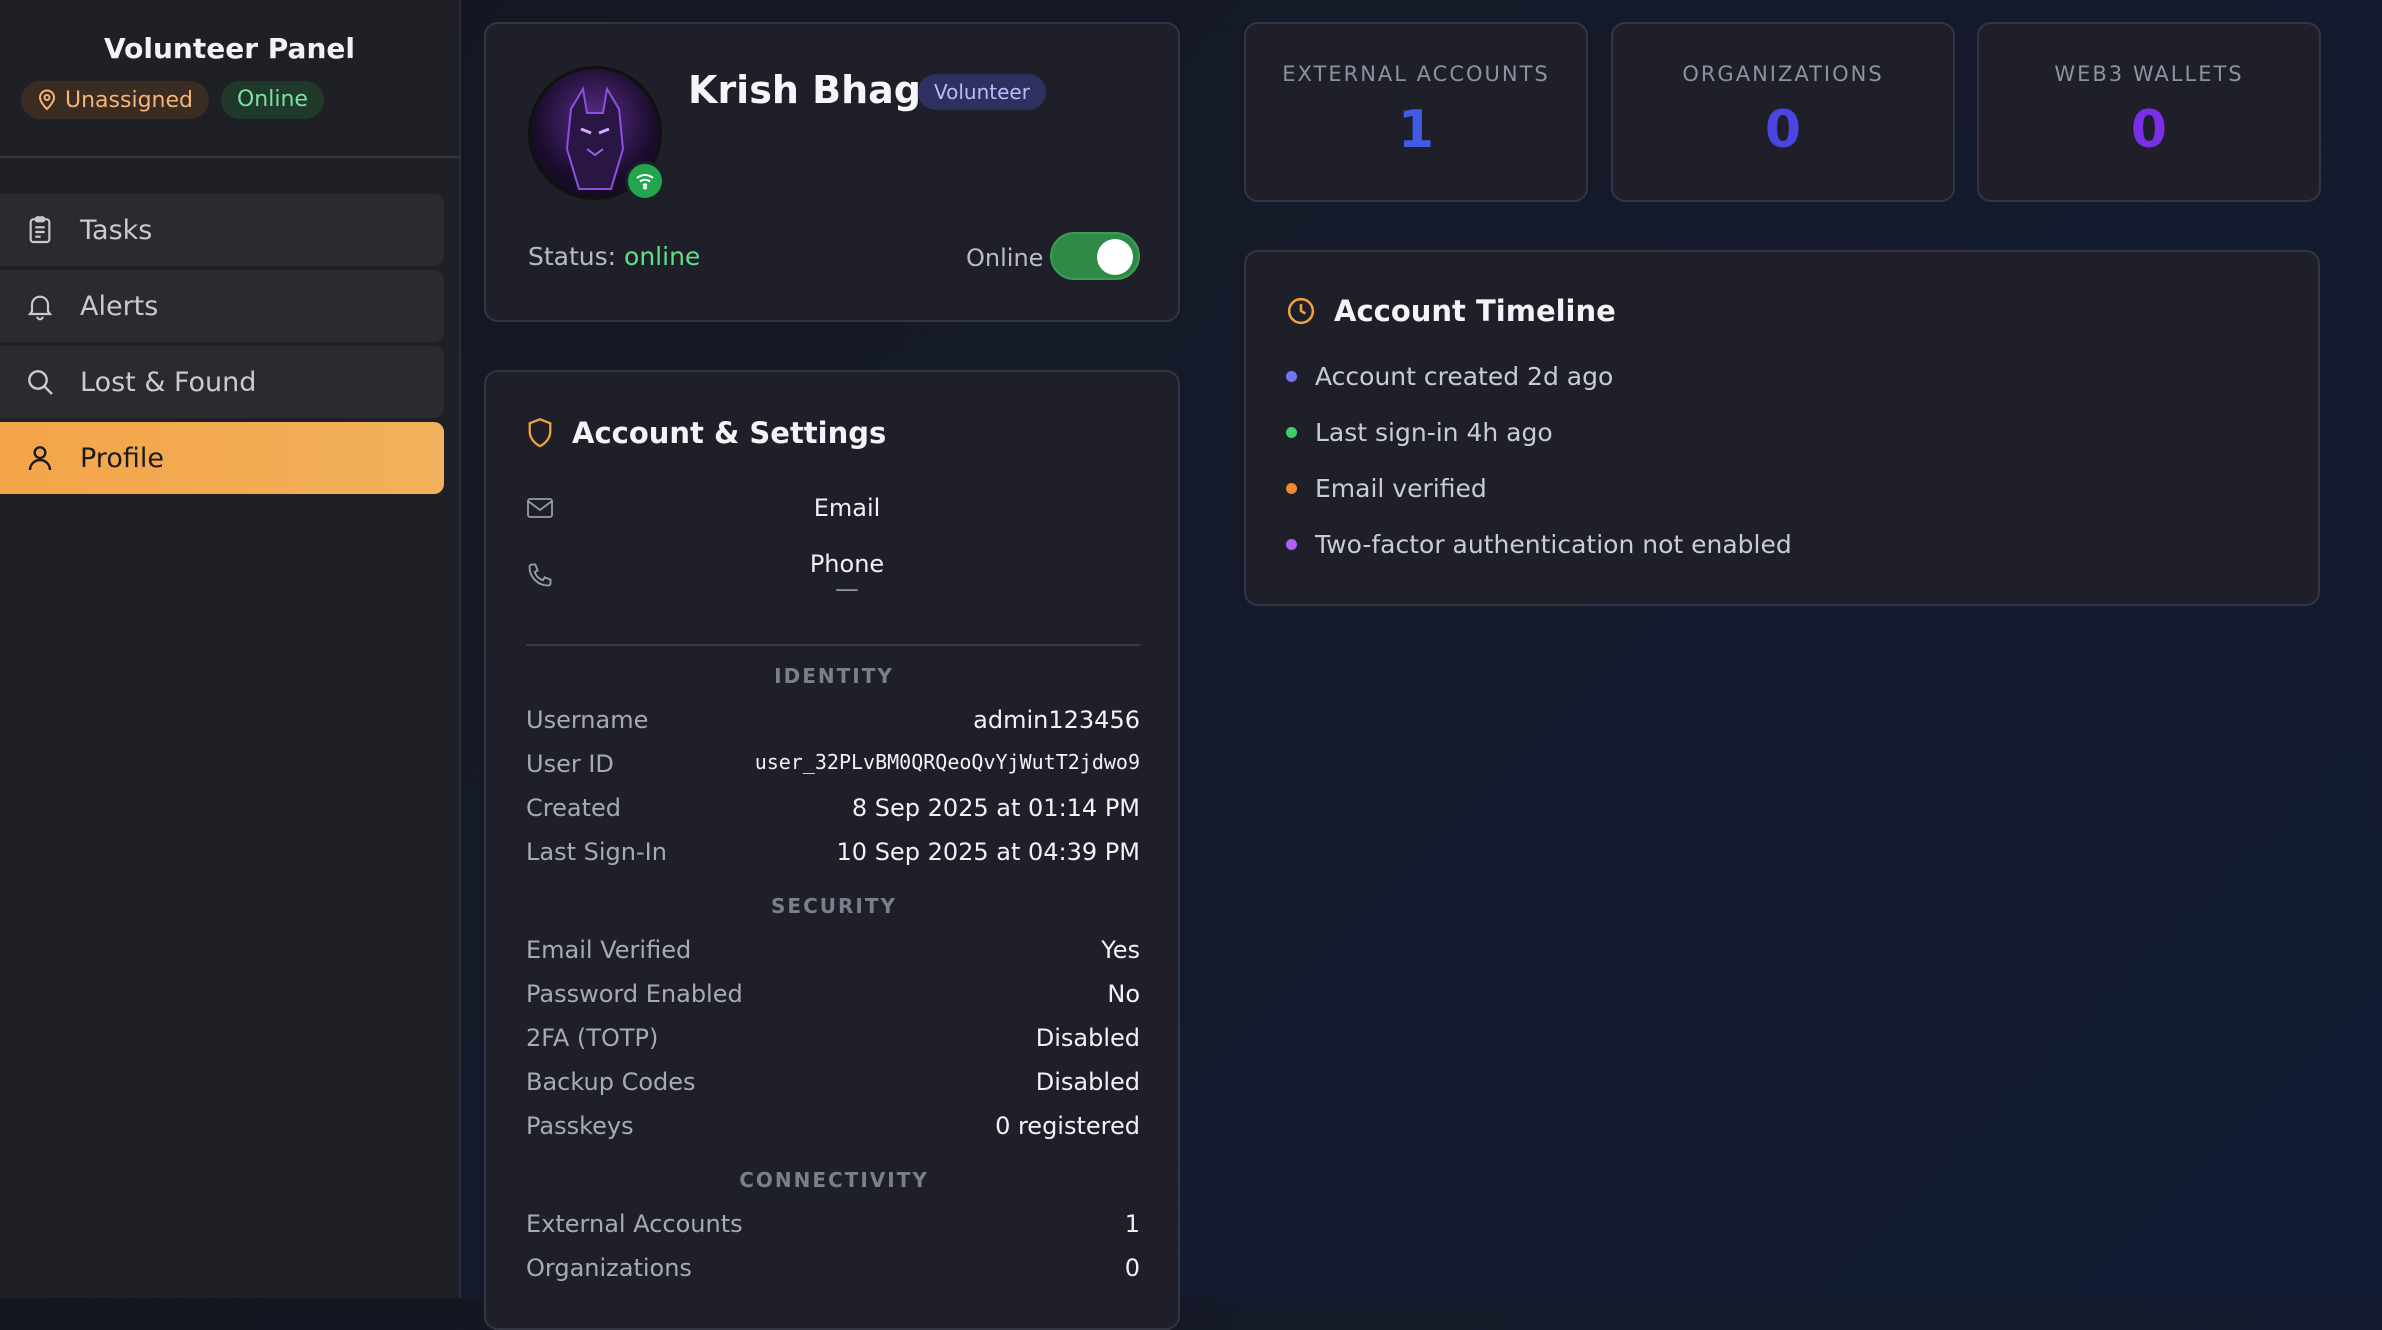 The image size is (2382, 1330). I want to click on stat-label: WEB3 WALLETS, so click(2149, 74).